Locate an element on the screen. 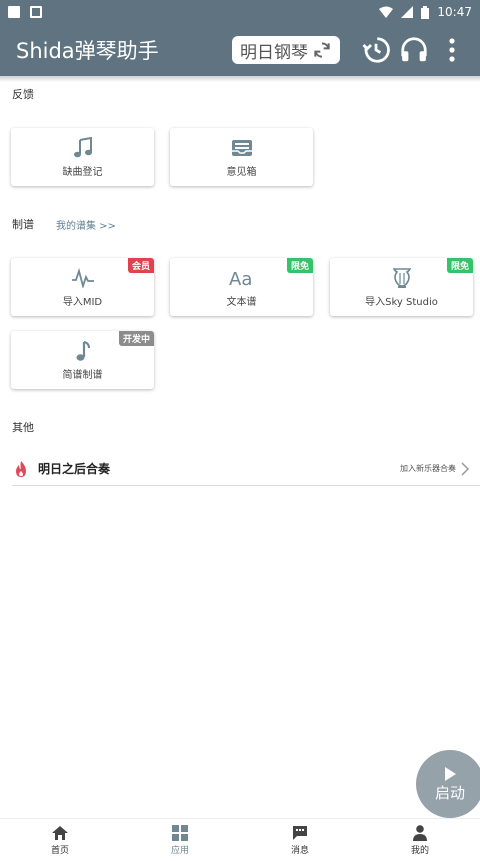  bottom-nav: 首页 应用 消息 我的 is located at coordinates (240, 839).